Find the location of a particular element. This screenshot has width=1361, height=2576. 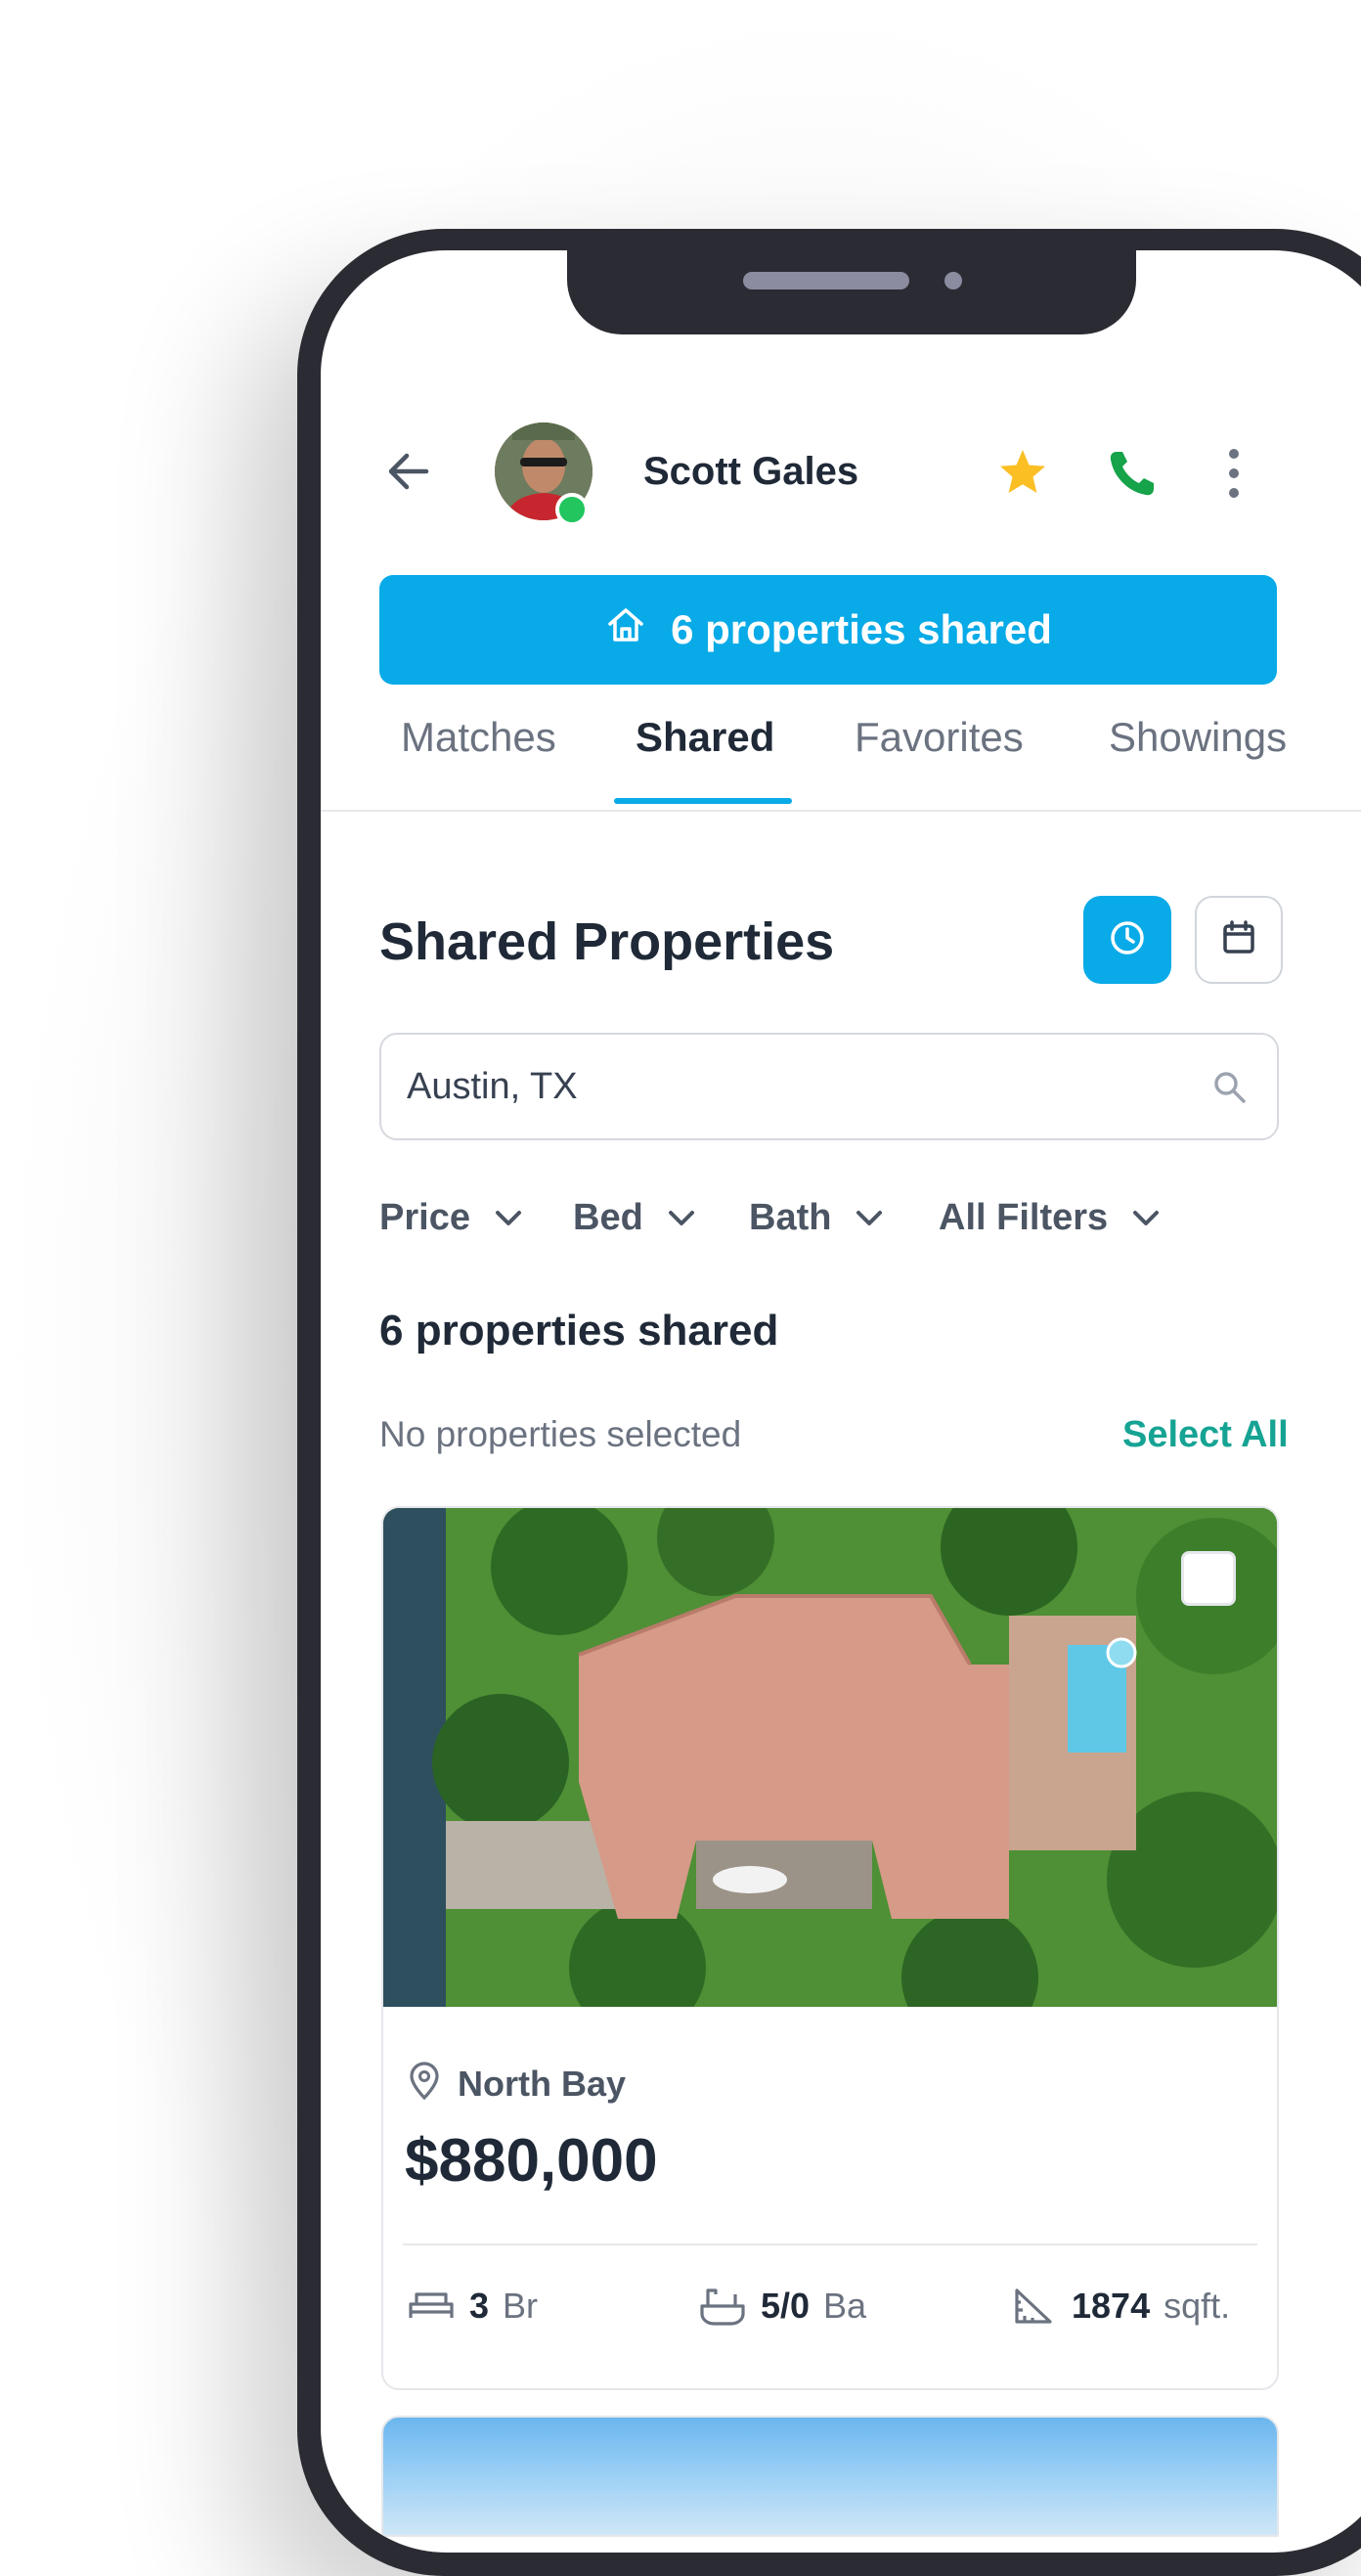

search-icon is located at coordinates (1229, 1087).